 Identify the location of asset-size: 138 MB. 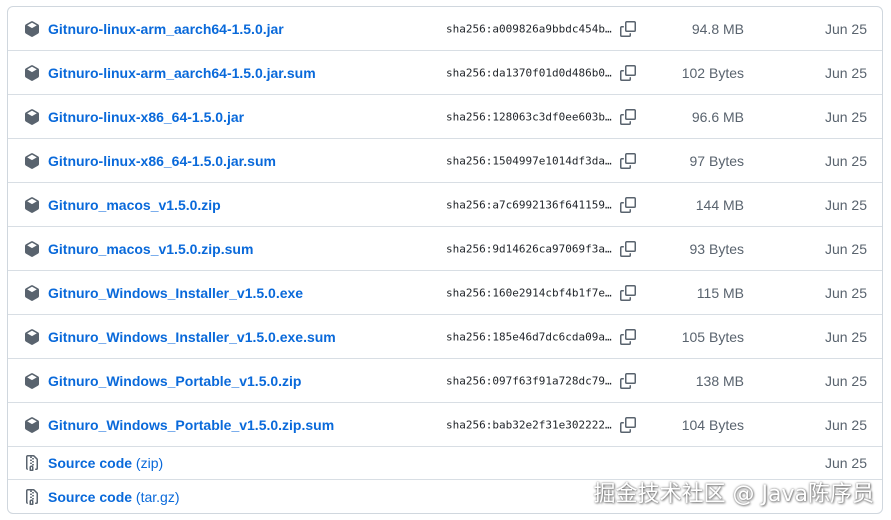
(719, 380).